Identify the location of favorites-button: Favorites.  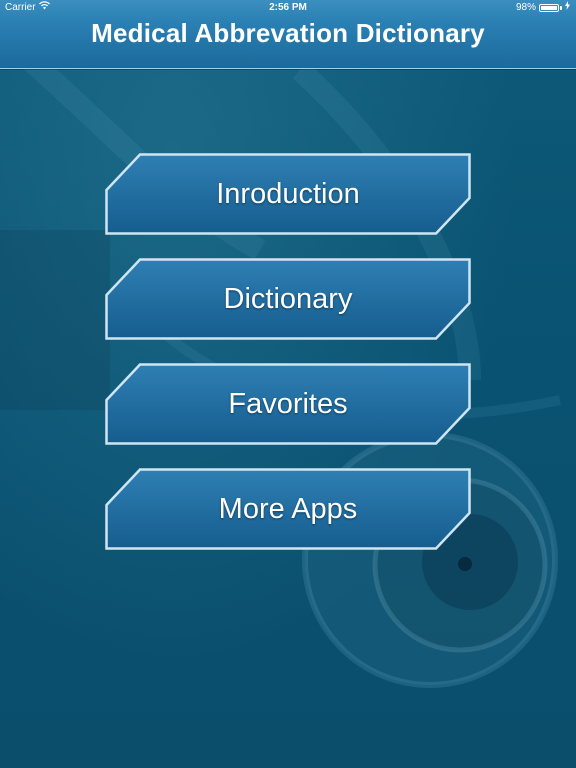
(288, 404).